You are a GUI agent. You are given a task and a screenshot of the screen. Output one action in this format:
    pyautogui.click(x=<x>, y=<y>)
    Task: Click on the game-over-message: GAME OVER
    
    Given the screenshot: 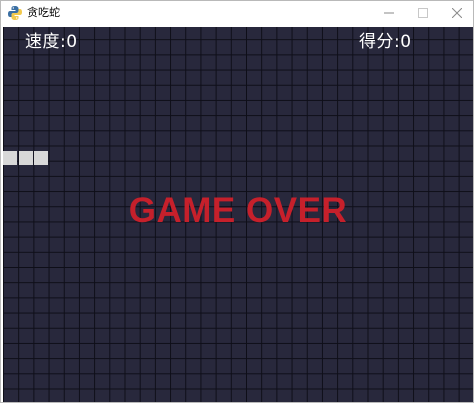 What is the action you would take?
    pyautogui.click(x=238, y=210)
    